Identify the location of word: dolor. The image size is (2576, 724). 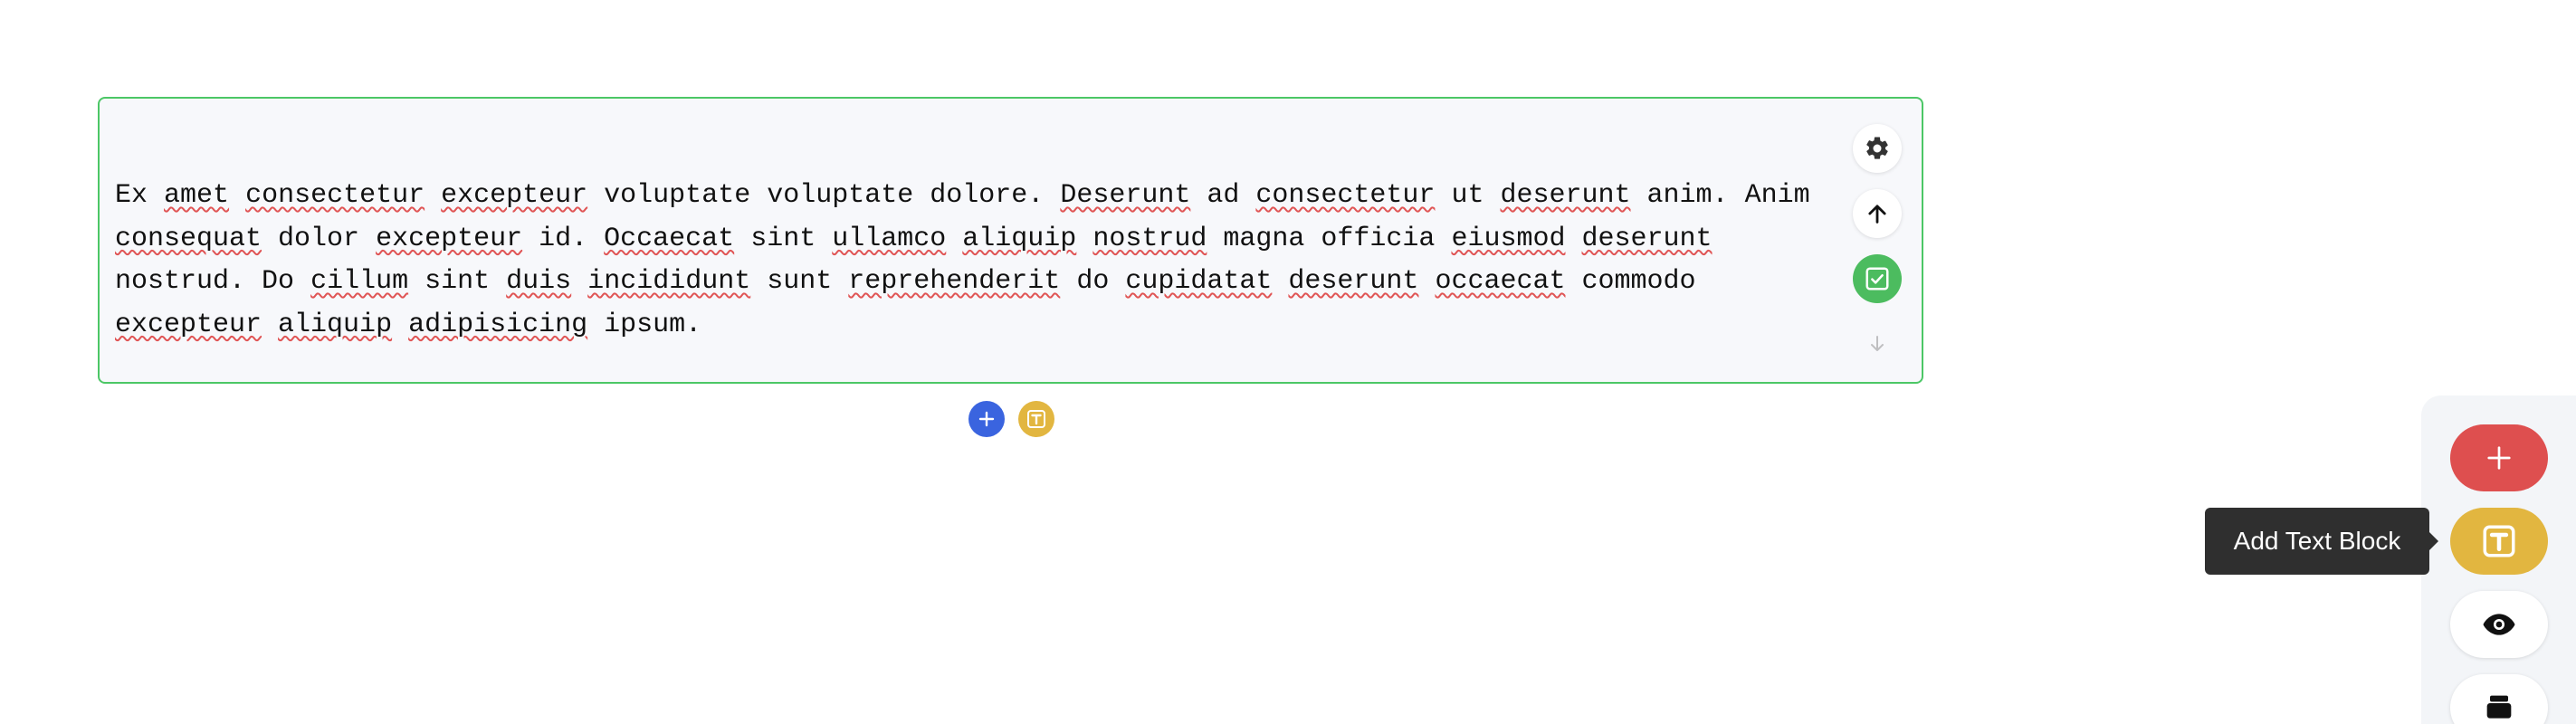
(319, 239).